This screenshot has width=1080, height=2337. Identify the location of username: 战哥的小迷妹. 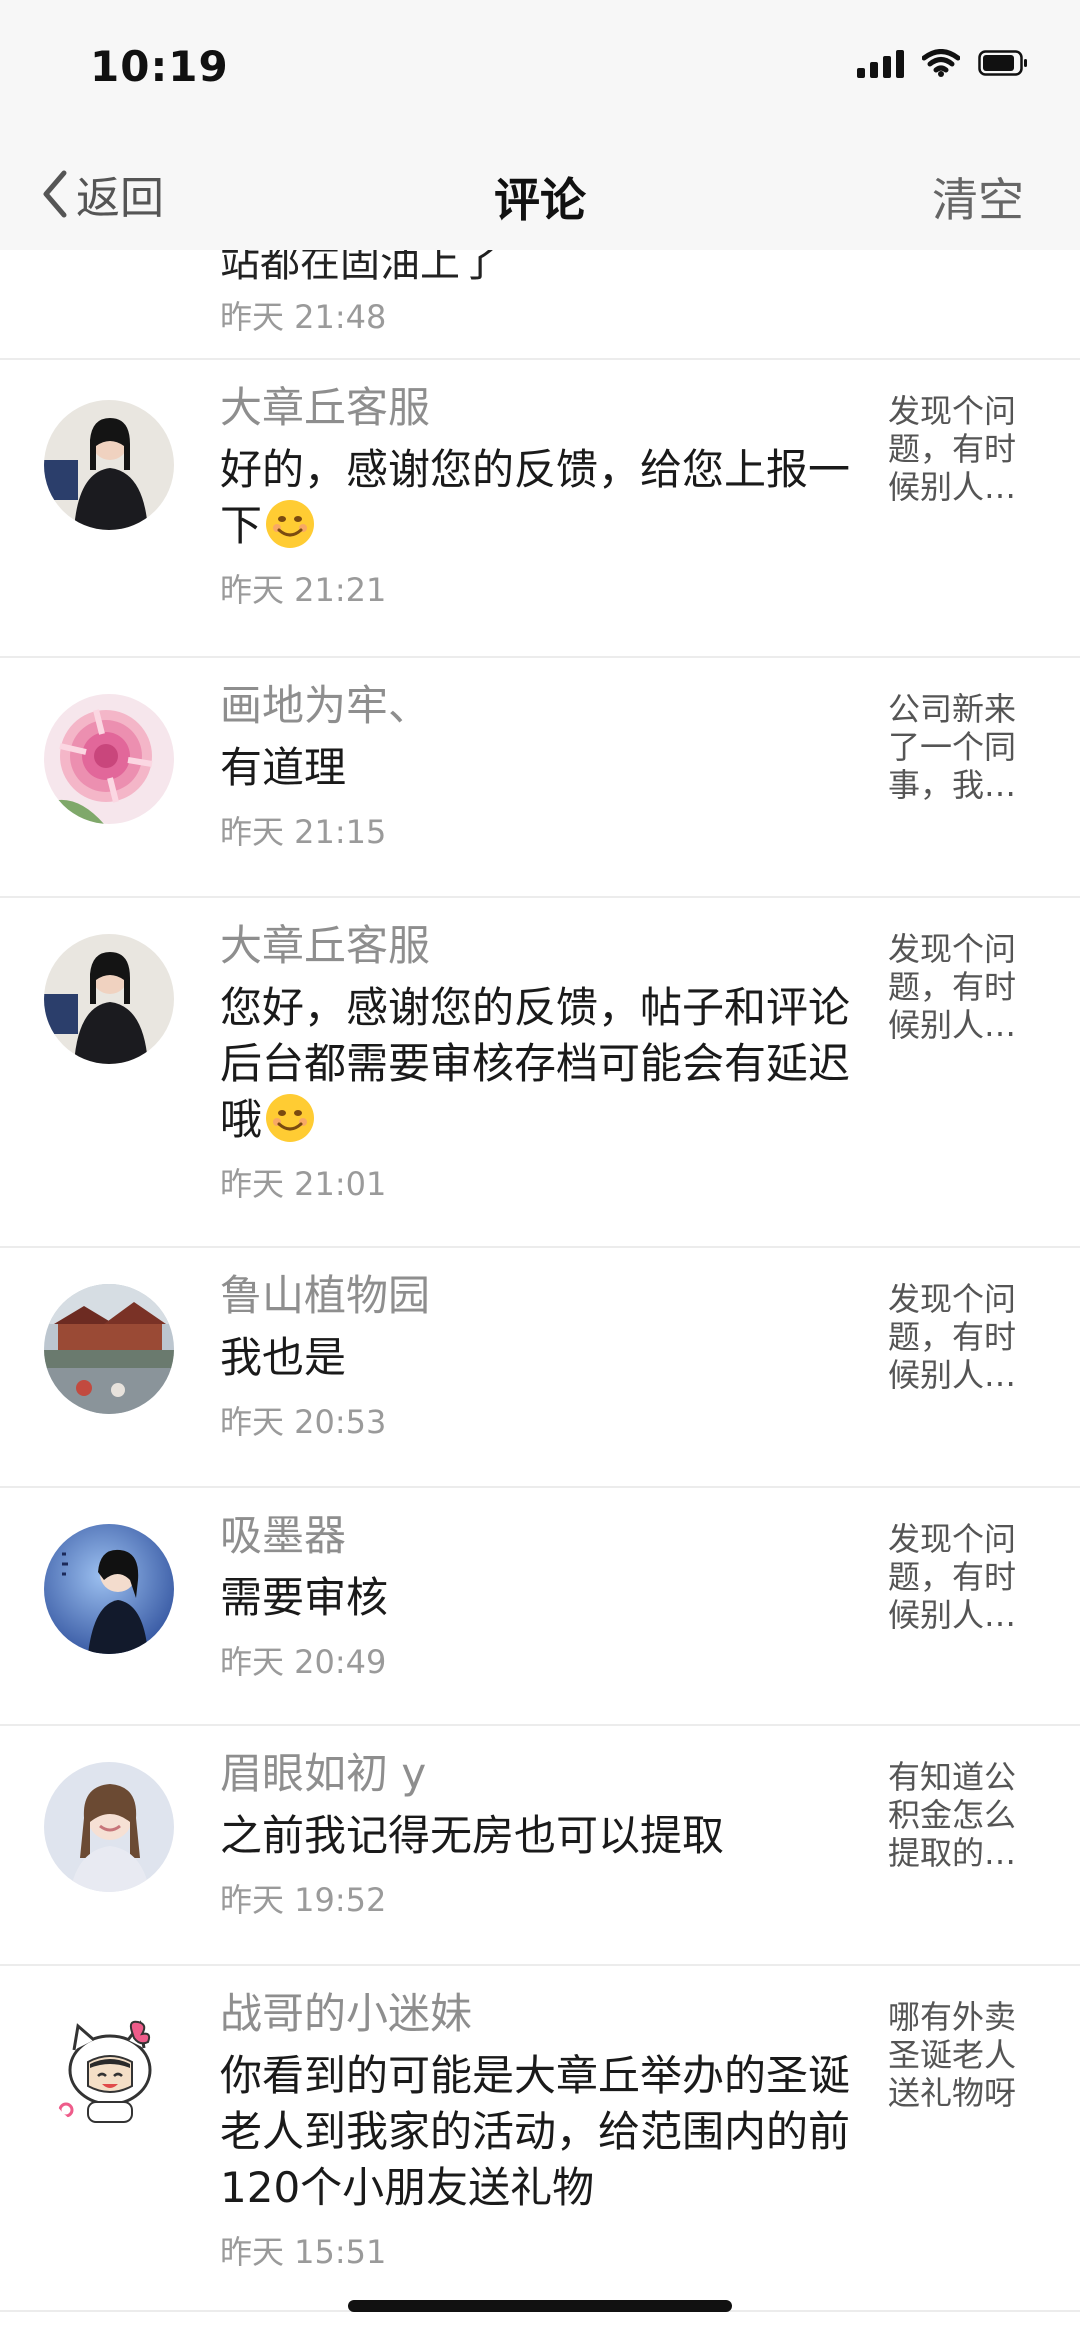
(540, 2014).